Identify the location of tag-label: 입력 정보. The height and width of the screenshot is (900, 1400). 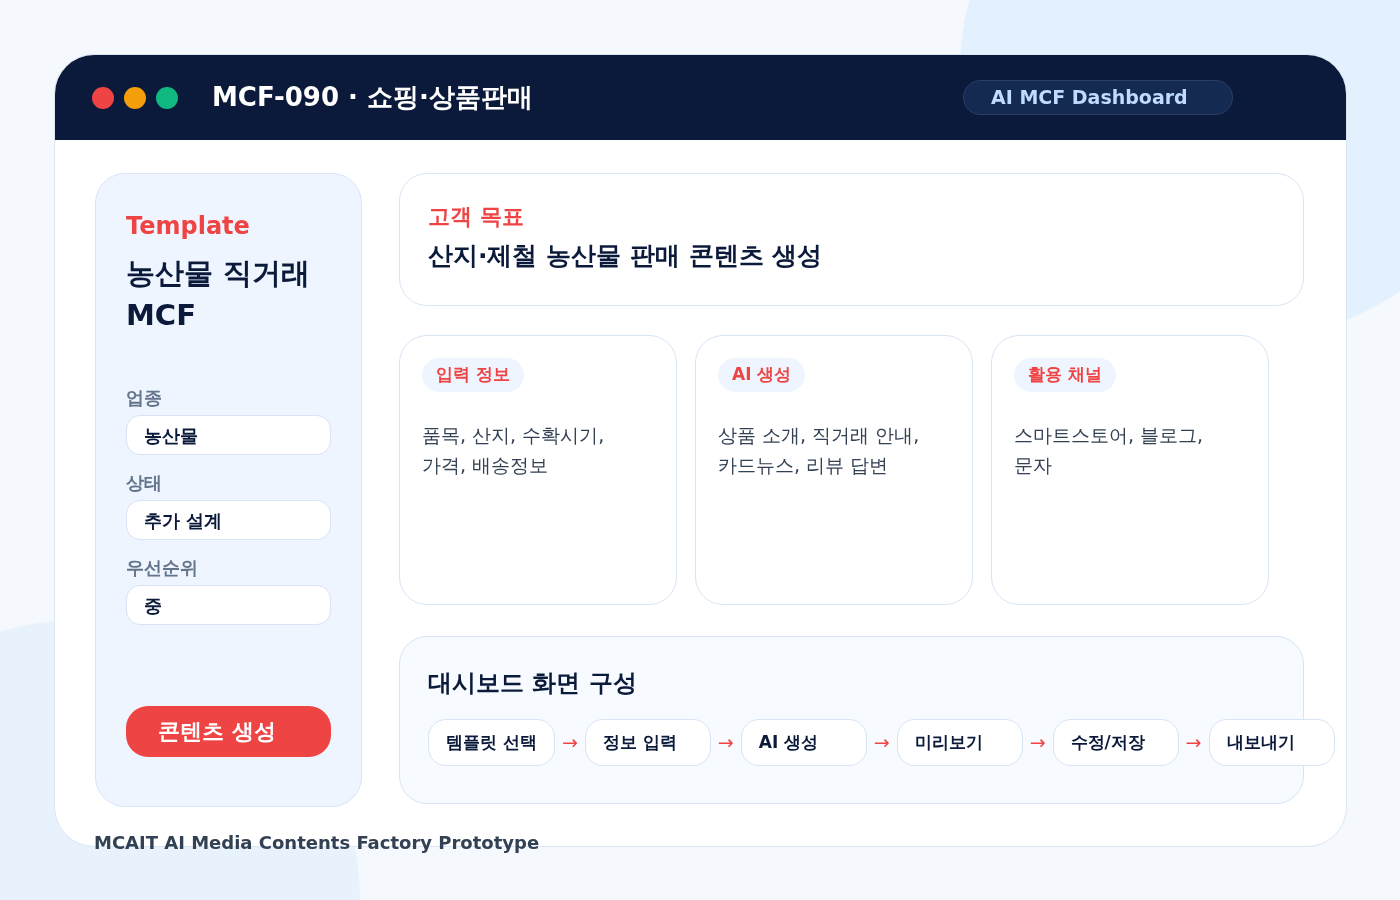
(473, 375).